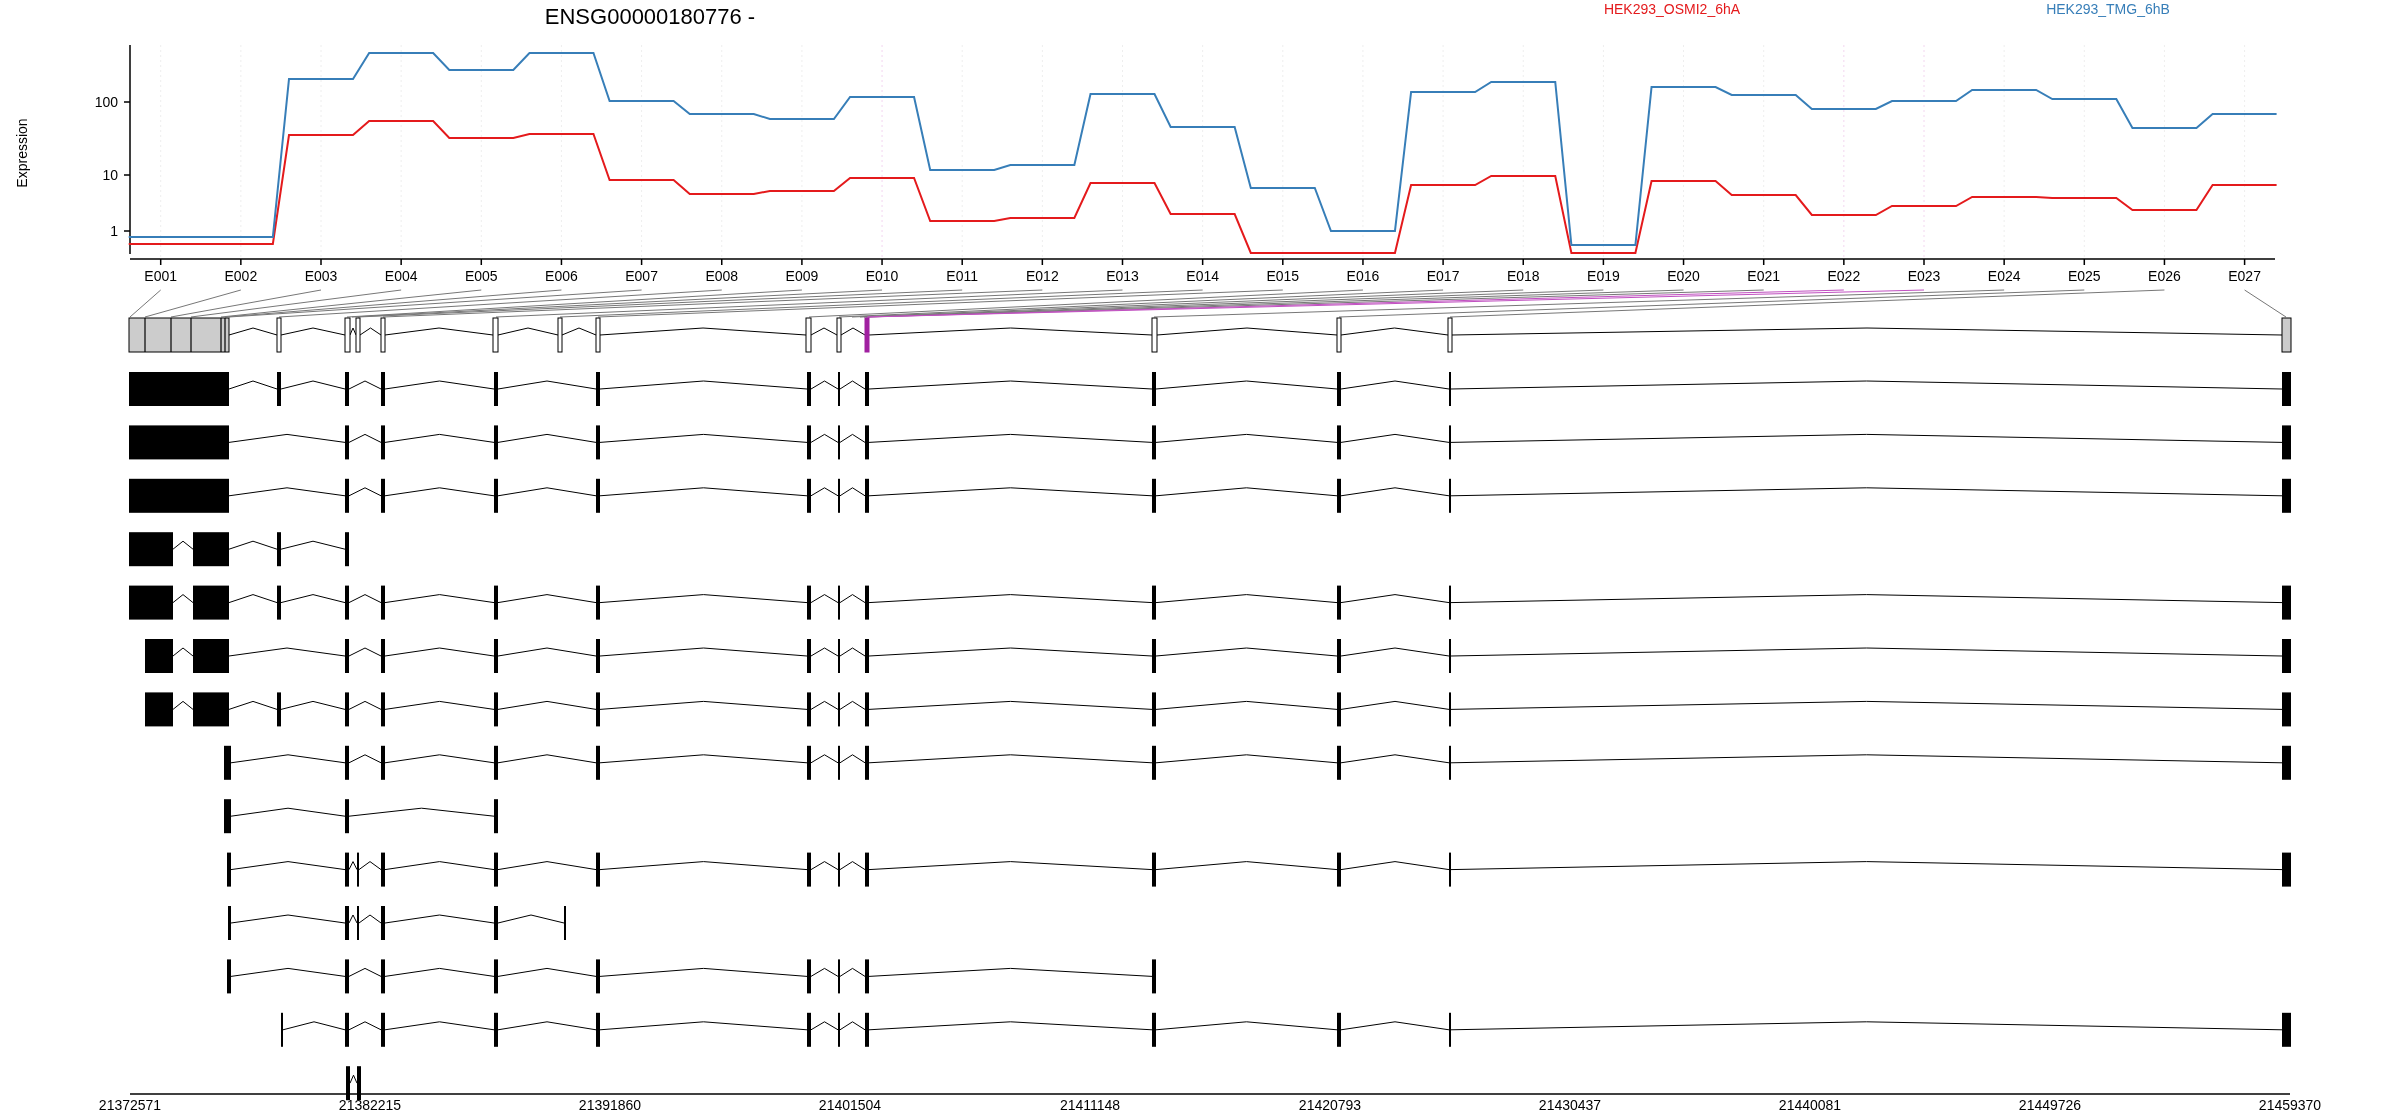  I want to click on axis-title: Expression, so click(22, 153).